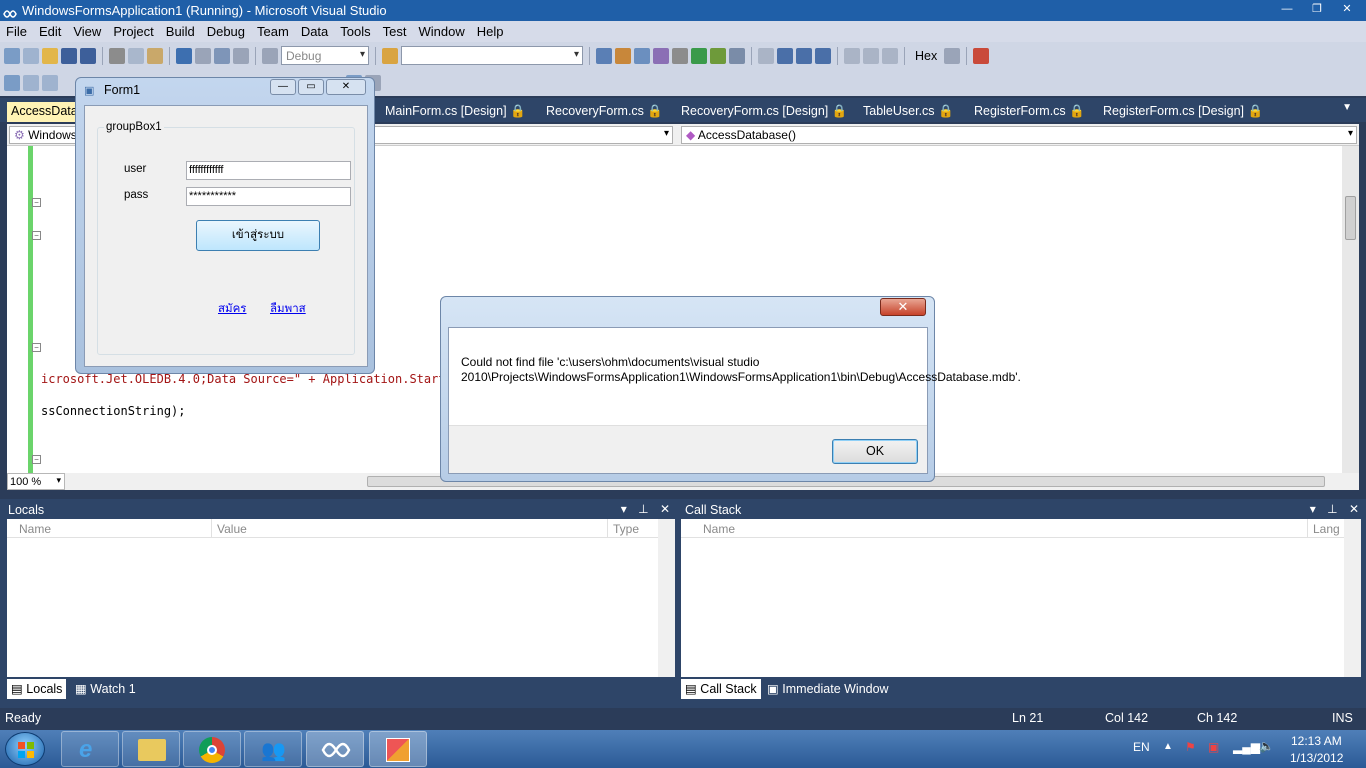 This screenshot has height=768, width=1366. I want to click on menu-file: File, so click(16, 31).